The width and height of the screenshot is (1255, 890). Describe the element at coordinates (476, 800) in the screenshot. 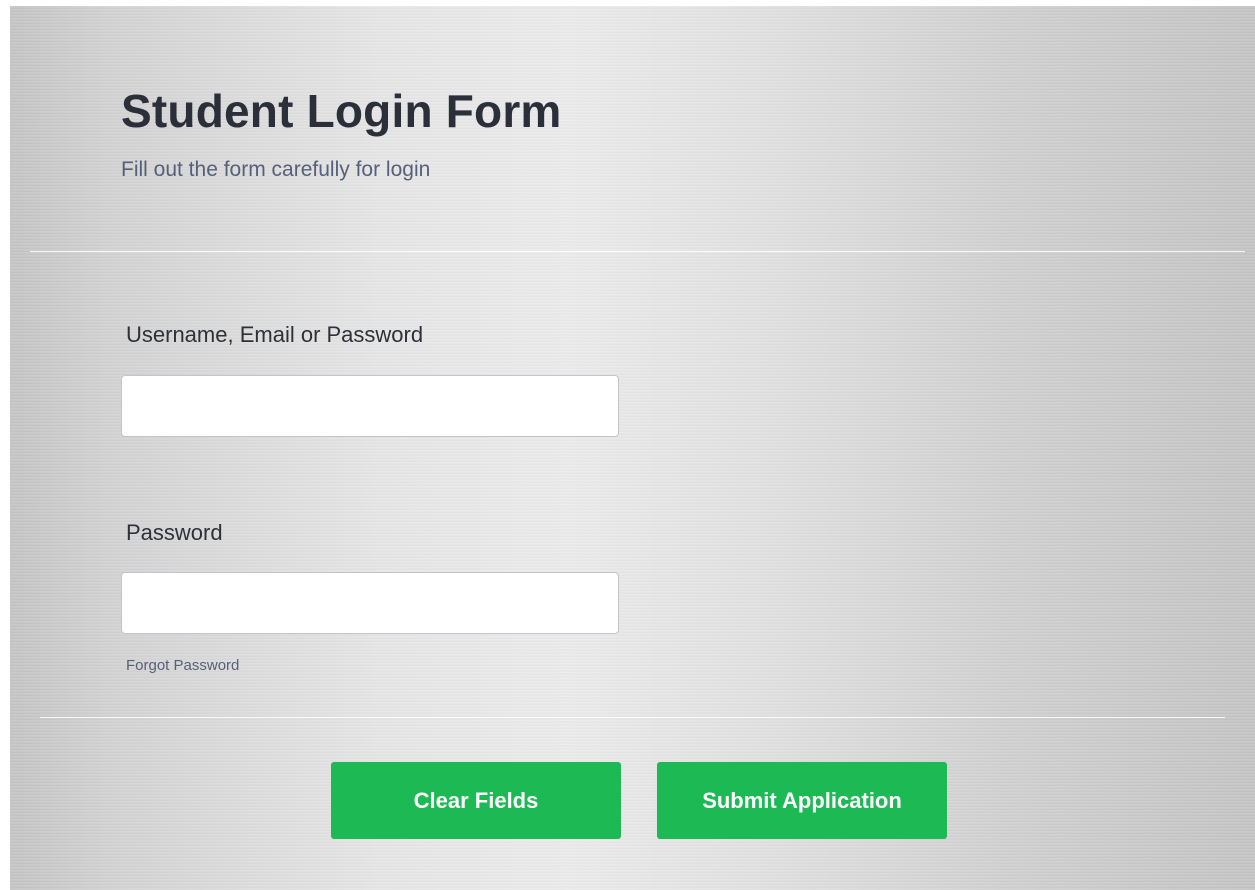

I see `clear-fields-button: Clear Fields` at that location.